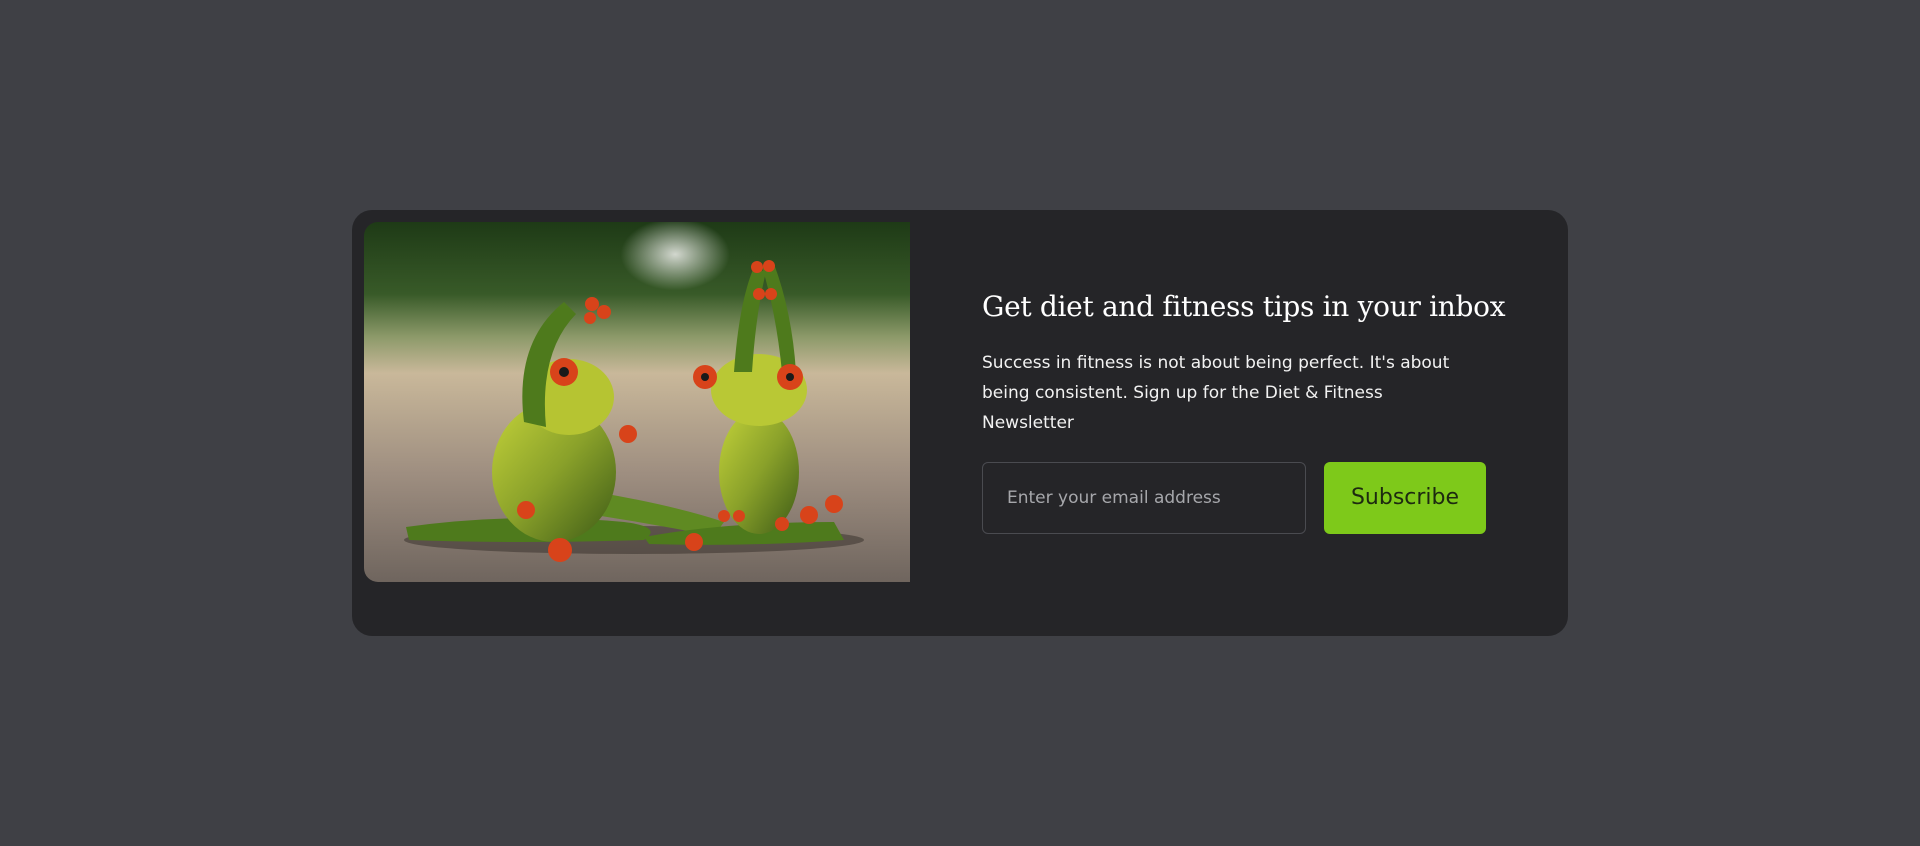 This screenshot has width=1920, height=846. I want to click on frog-yoga-image, so click(637, 402).